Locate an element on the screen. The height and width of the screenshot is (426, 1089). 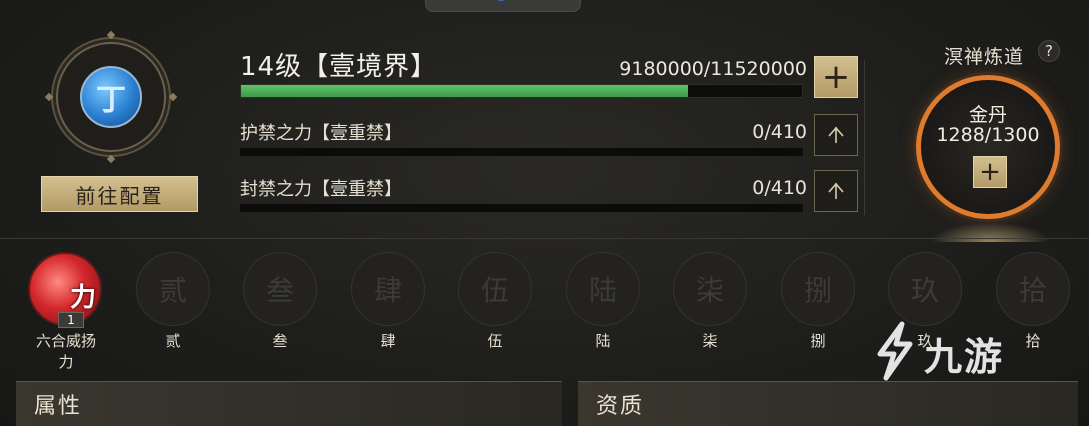
dial-title: 溟禅炼道 is located at coordinates (984, 57).